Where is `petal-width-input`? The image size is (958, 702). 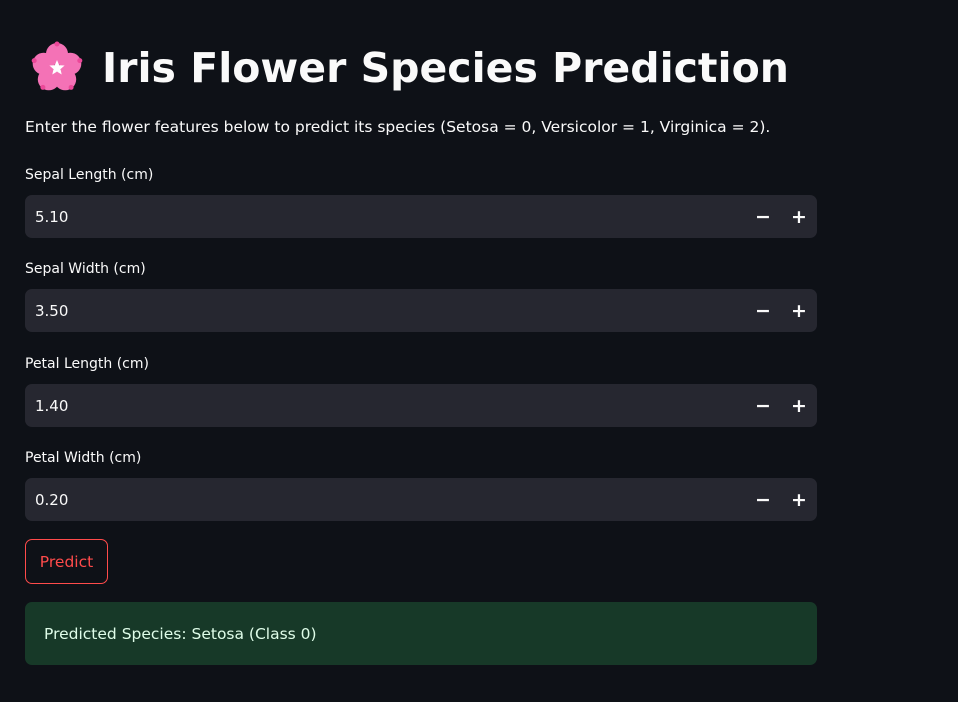
petal-width-input is located at coordinates (385, 499).